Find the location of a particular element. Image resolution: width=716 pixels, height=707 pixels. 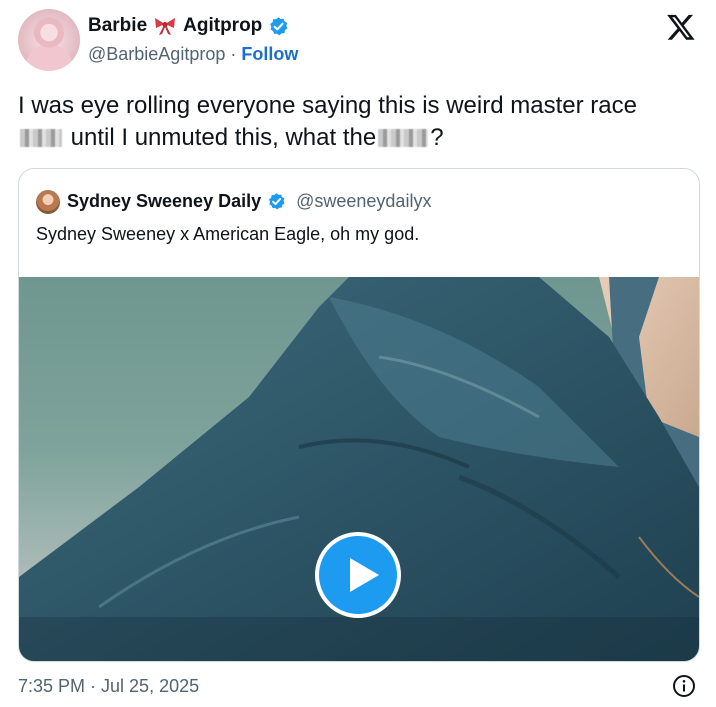

tweet-text-line2-part1: until I unmuted this, what the is located at coordinates (220, 137).